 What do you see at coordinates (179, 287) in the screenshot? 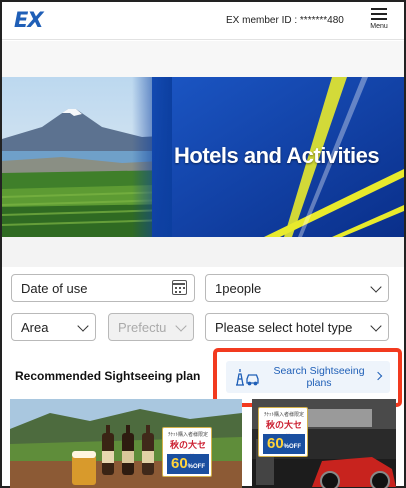
I see `calendar-icon` at bounding box center [179, 287].